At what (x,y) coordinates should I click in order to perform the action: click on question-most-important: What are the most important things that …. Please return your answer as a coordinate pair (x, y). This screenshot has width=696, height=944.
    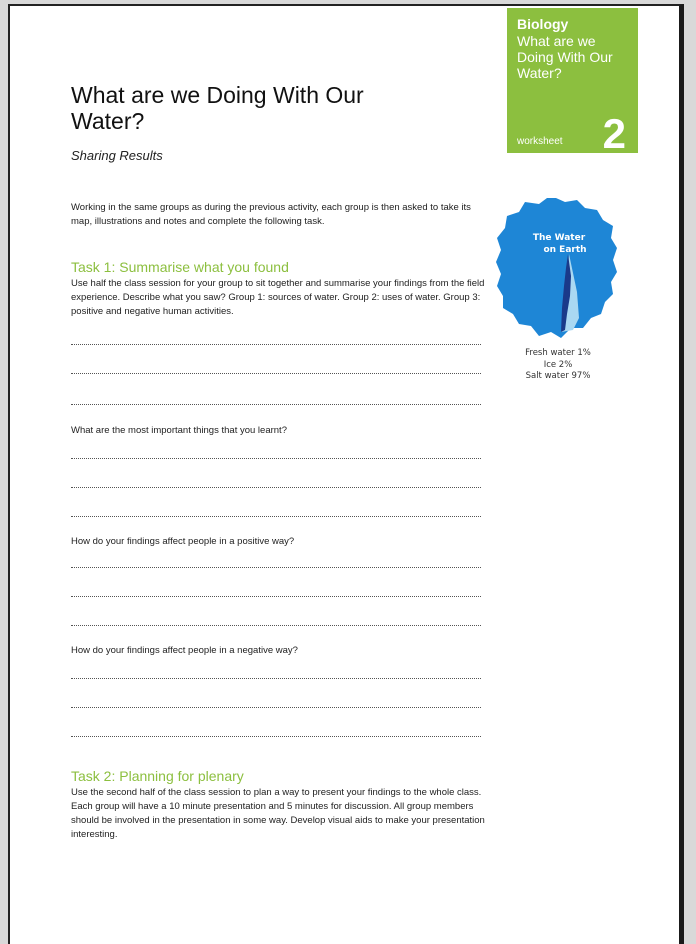
    Looking at the image, I should click on (179, 430).